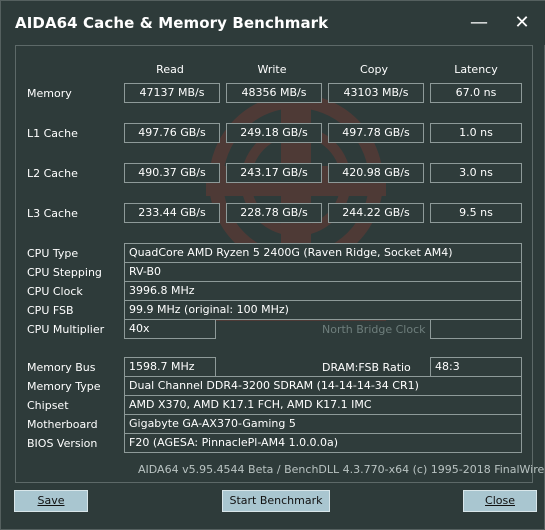 Image resolution: width=545 pixels, height=530 pixels. Describe the element at coordinates (64, 272) in the screenshot. I see `cpu-stepping-label: CPU Stepping` at that location.